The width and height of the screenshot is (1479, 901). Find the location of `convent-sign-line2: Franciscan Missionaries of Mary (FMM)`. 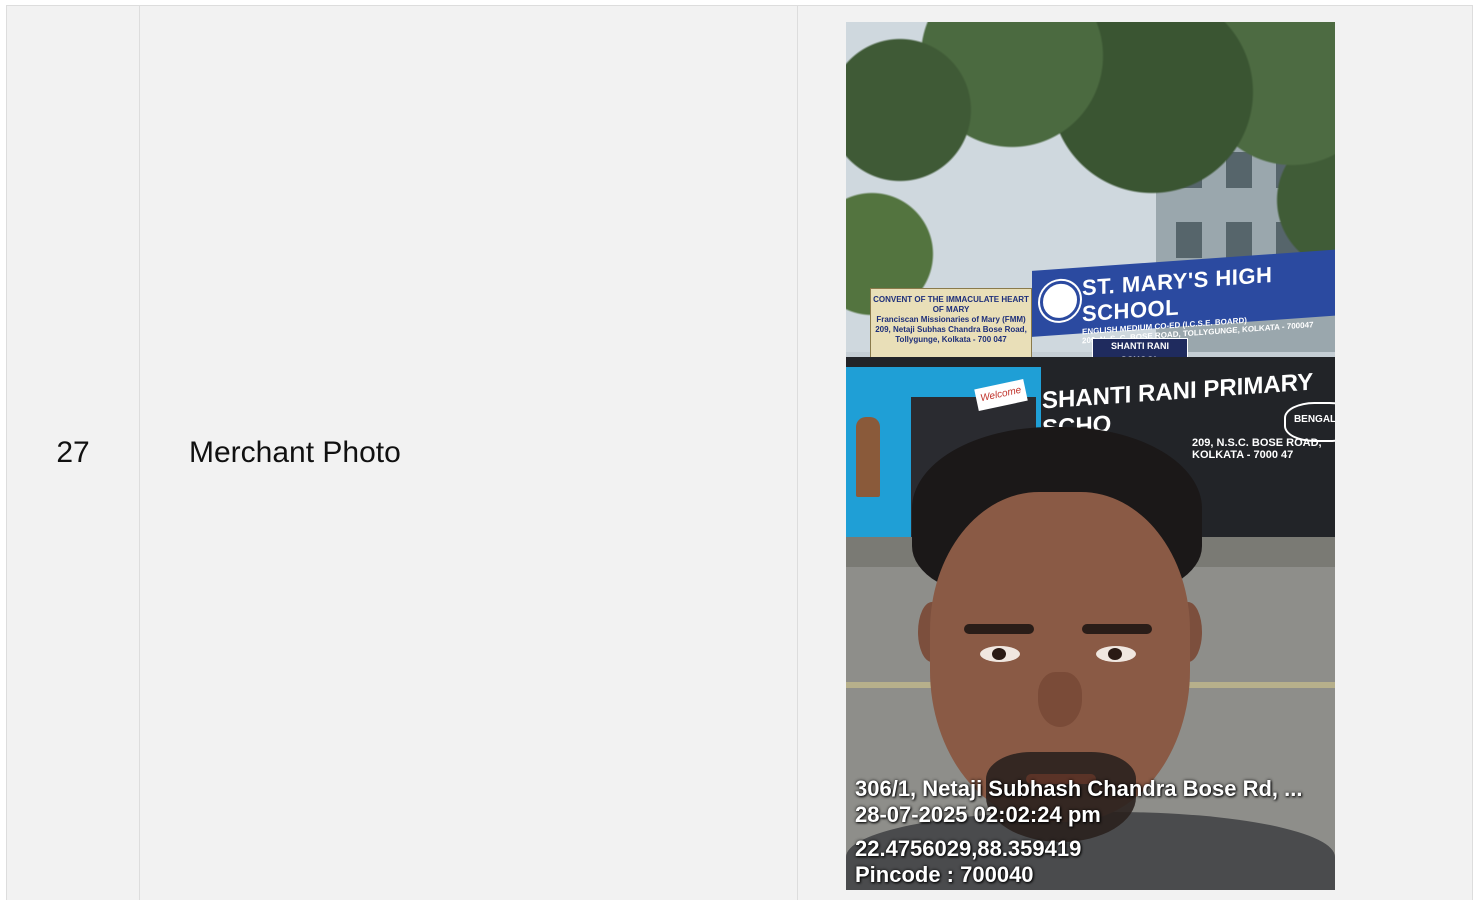

convent-sign-line2: Franciscan Missionaries of Mary (FMM) is located at coordinates (951, 319).